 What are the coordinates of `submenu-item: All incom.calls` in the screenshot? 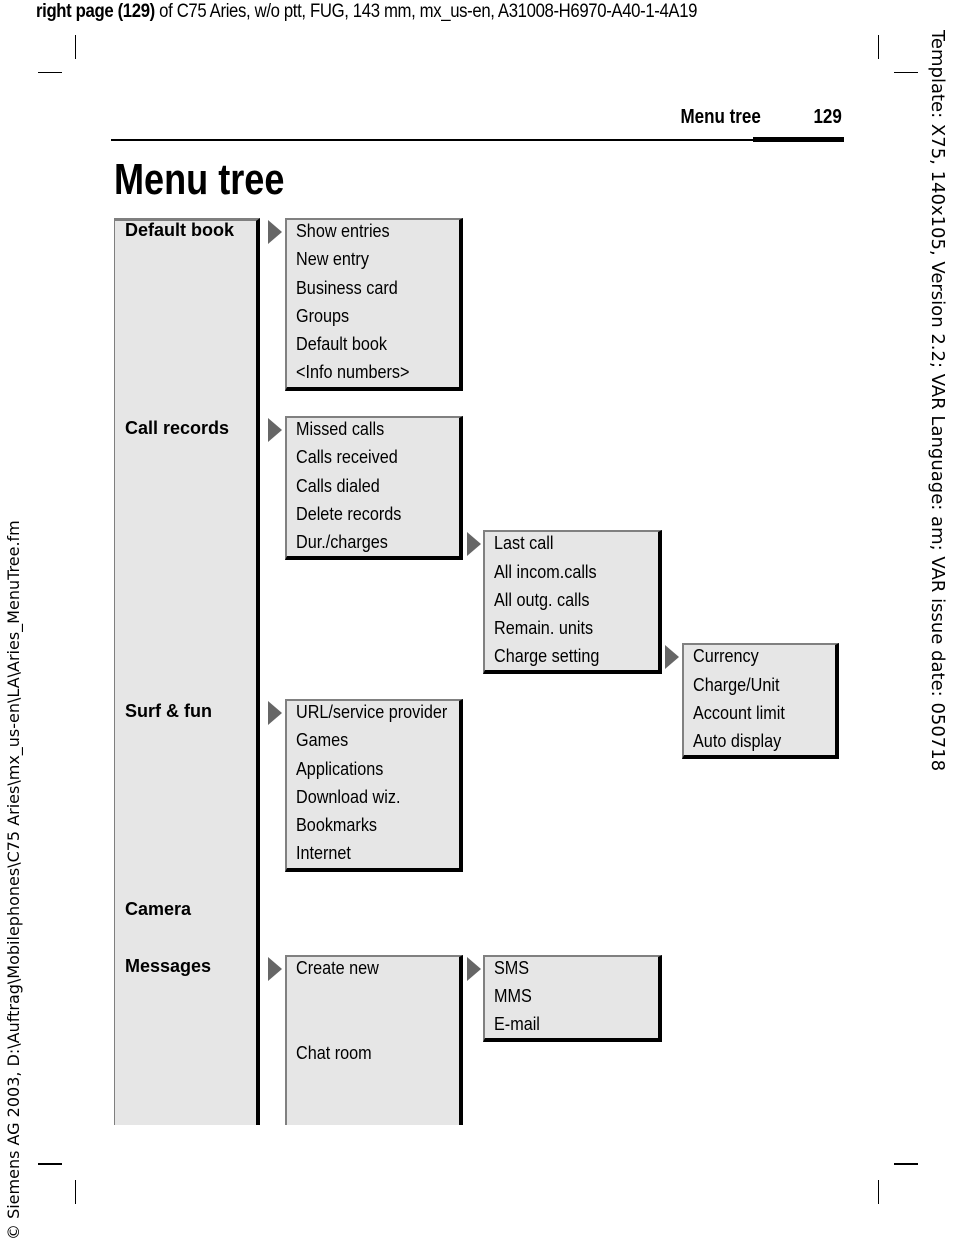 It's located at (545, 572).